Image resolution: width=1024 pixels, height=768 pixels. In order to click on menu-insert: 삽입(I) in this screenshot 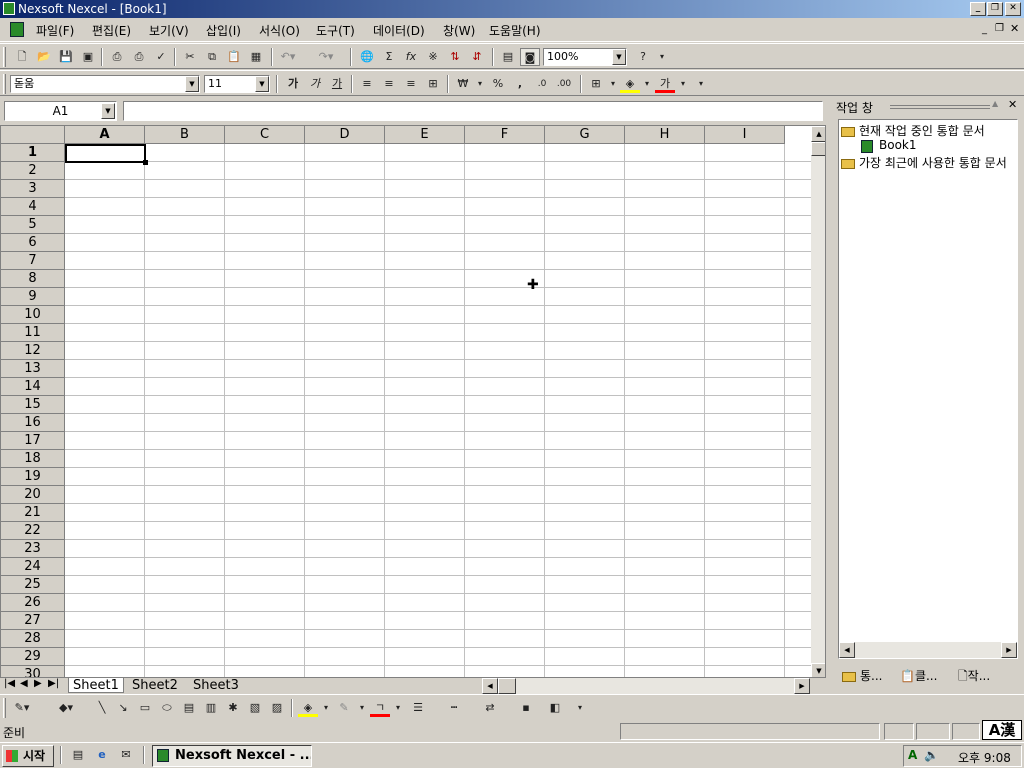, I will do `click(223, 30)`.